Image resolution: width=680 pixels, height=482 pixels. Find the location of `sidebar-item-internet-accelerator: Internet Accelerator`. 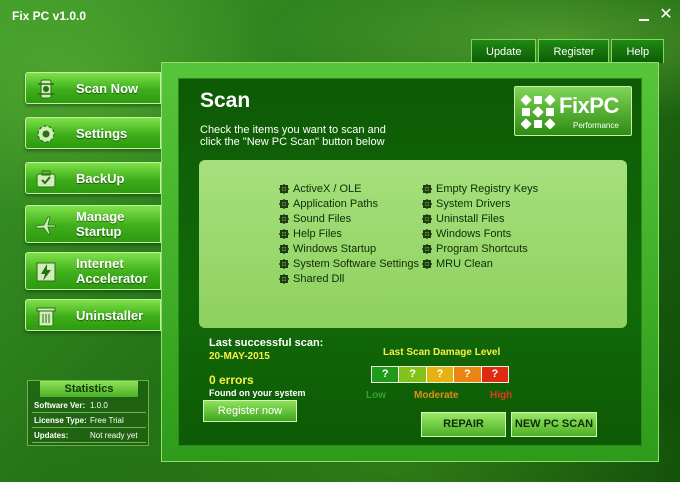

sidebar-item-internet-accelerator: Internet Accelerator is located at coordinates (93, 271).